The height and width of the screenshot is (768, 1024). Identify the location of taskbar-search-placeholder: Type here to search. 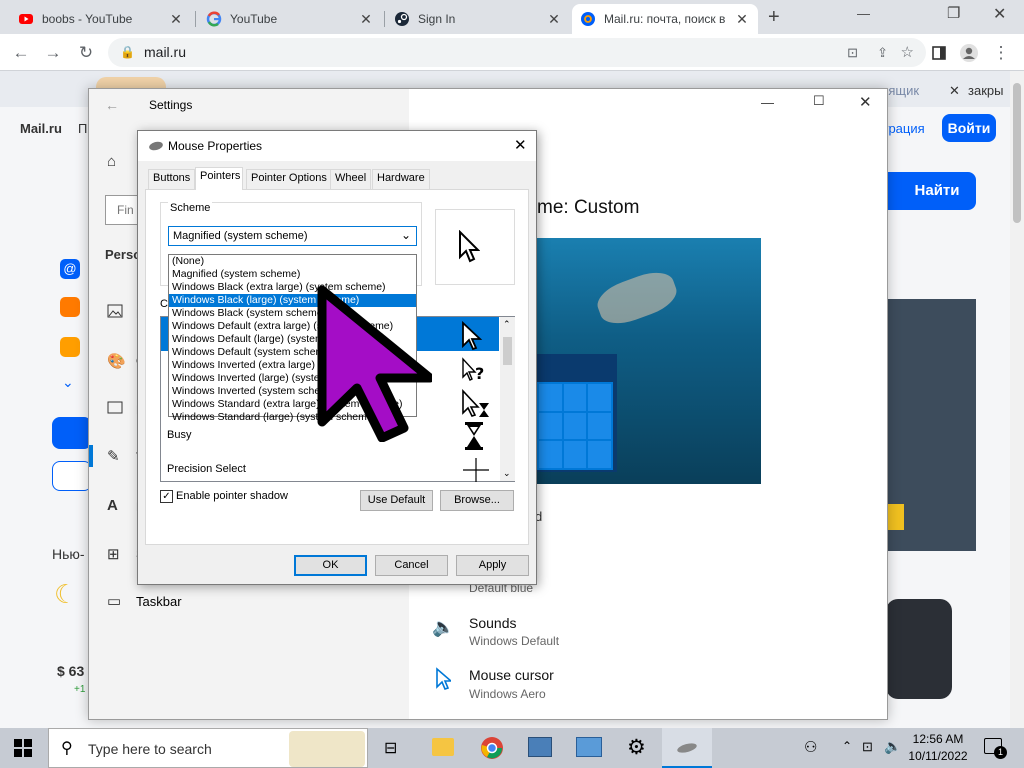
(150, 749).